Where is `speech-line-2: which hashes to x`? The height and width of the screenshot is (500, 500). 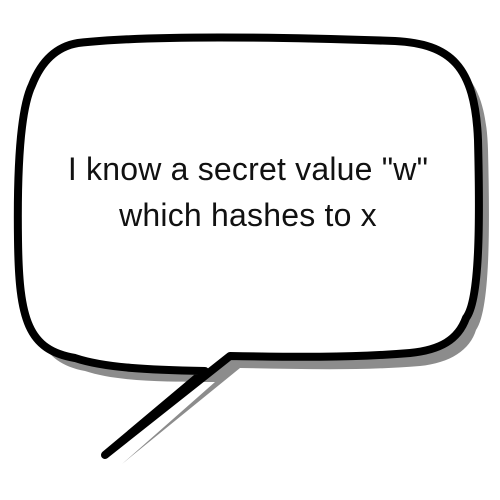 speech-line-2: which hashes to x is located at coordinates (248, 215).